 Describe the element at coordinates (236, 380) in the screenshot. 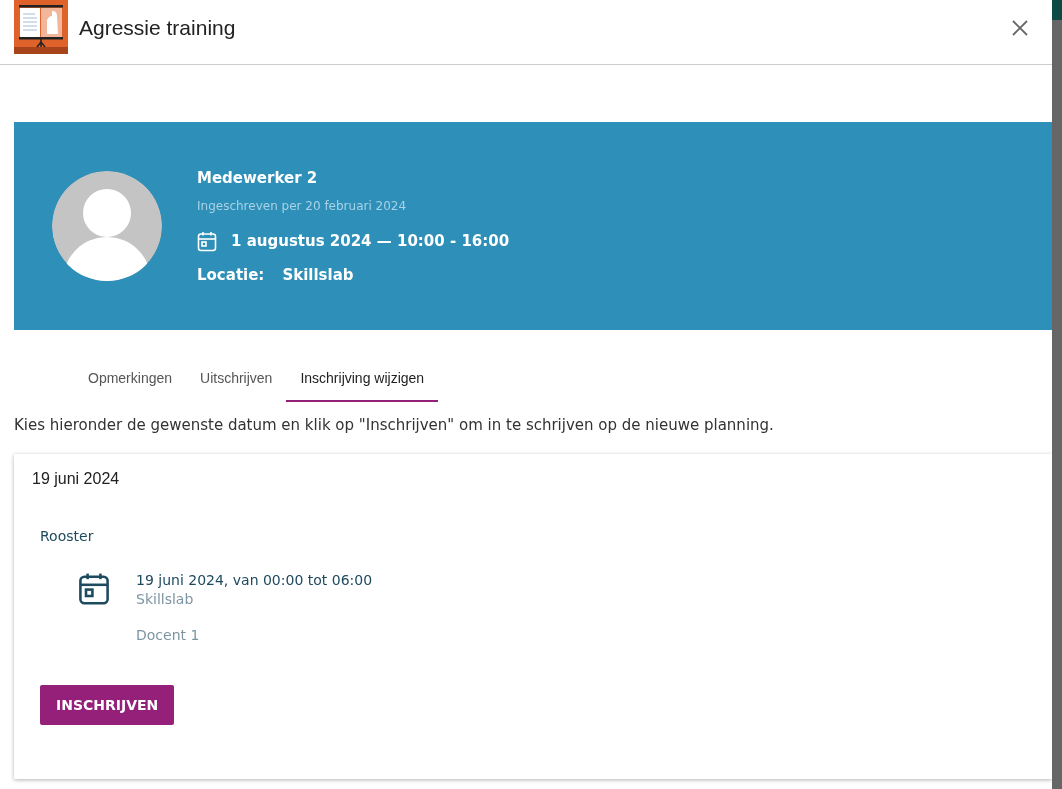

I see `tab: Uitschrijven` at that location.